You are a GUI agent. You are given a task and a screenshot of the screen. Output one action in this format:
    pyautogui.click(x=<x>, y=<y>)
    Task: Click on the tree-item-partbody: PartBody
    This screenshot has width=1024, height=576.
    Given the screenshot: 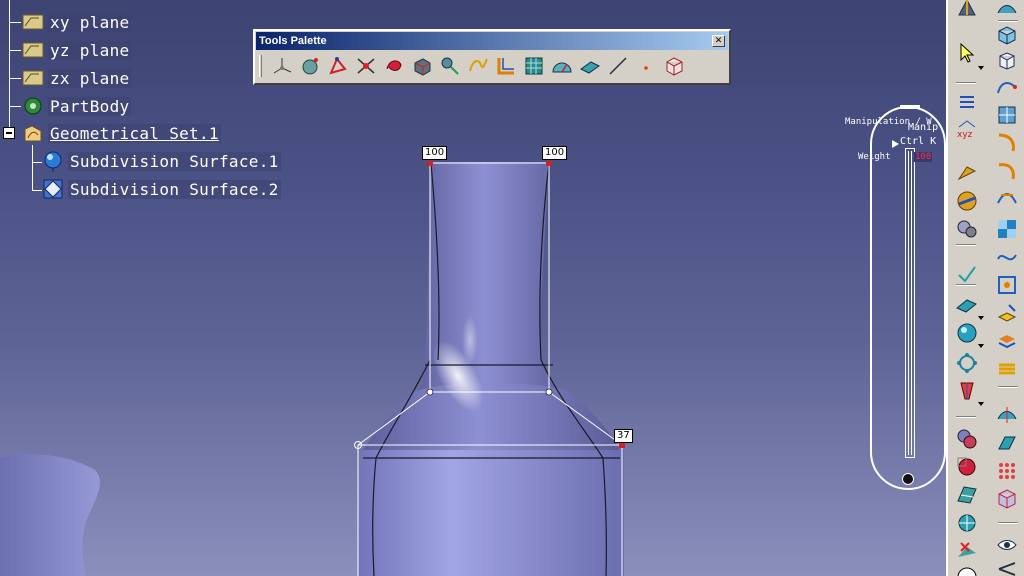 What is the action you would take?
    pyautogui.click(x=77, y=106)
    